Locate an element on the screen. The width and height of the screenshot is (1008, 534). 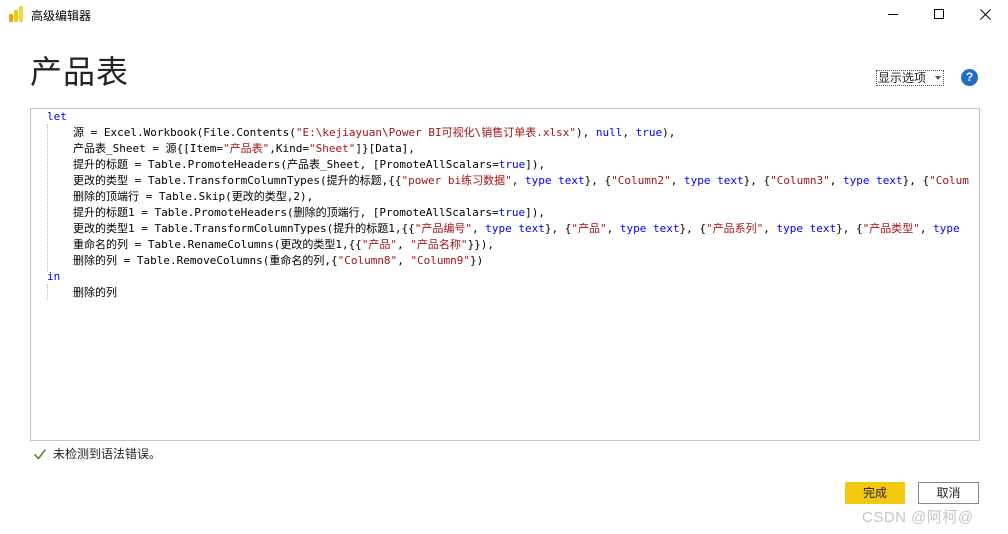
code-text: 删除的列 = Table.RemoveColumns(重命名的列,{ is located at coordinates (205, 260).